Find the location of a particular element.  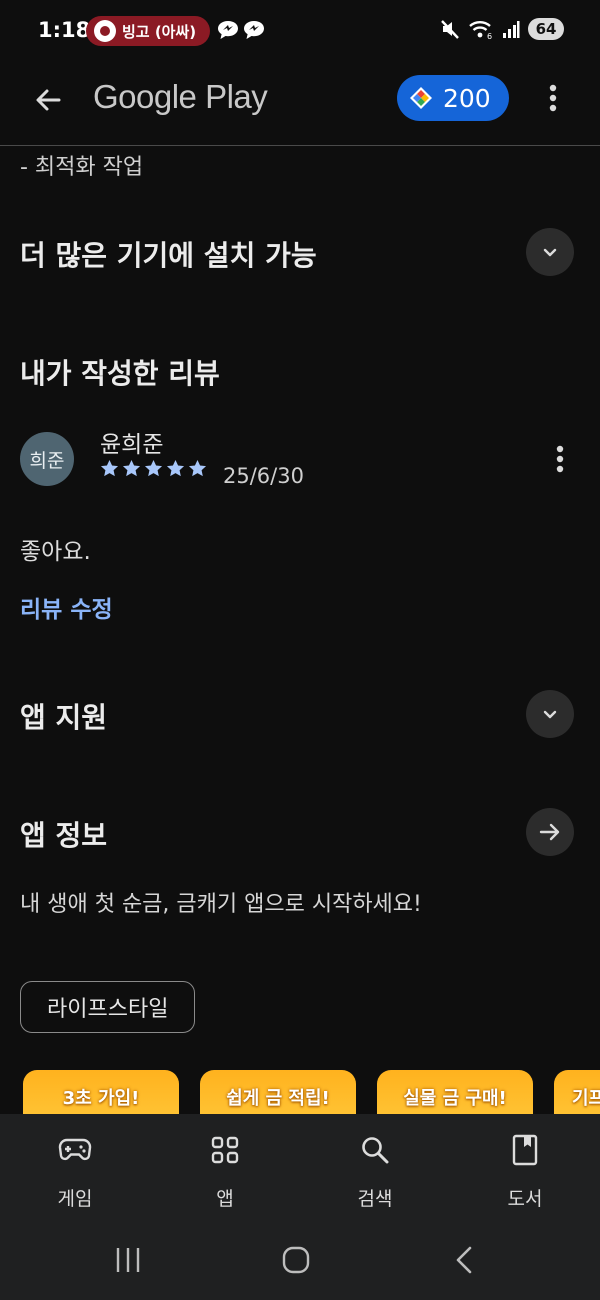

nav-games-label: 게임 is located at coordinates (75, 1199).